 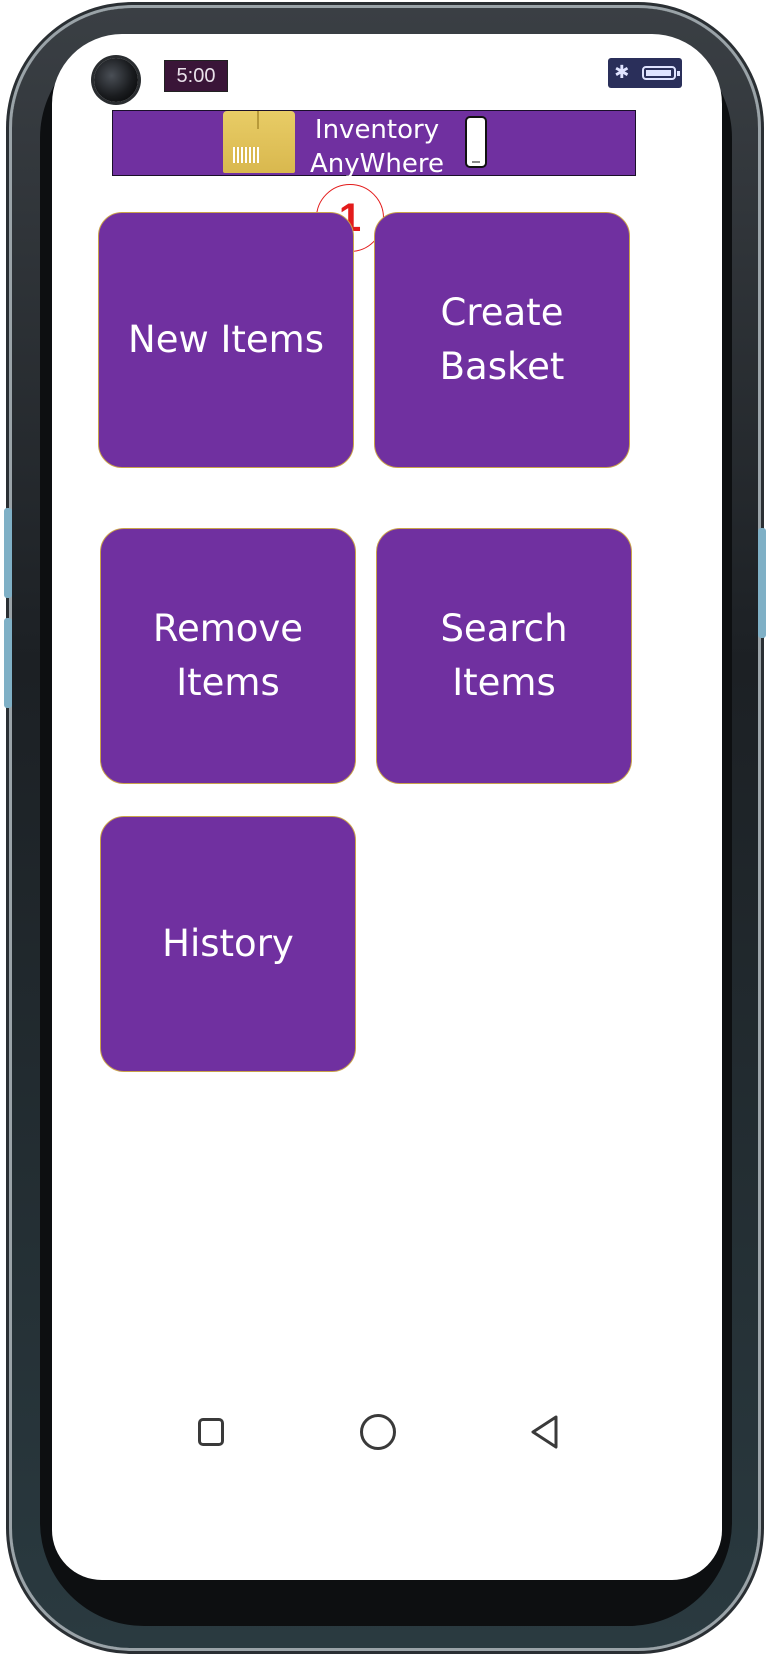 What do you see at coordinates (228, 944) in the screenshot?
I see `history-button: History` at bounding box center [228, 944].